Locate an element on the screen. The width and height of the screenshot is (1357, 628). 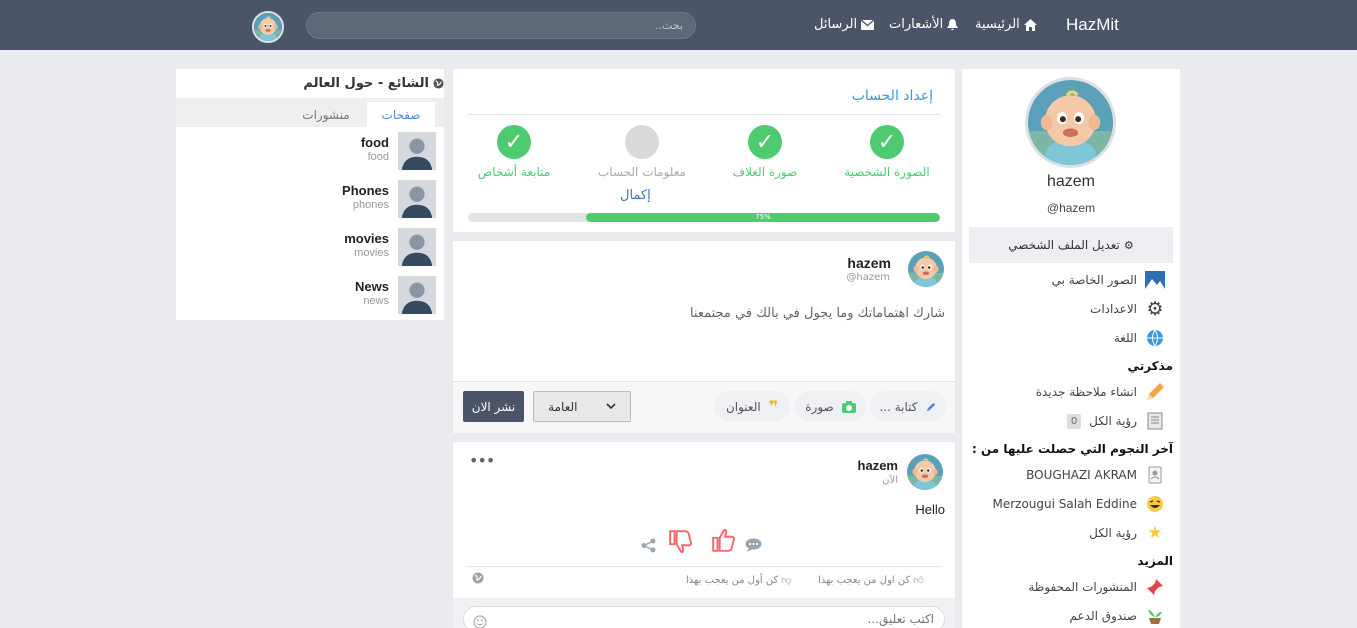
nav-messages-link: الرسائل is located at coordinates (844, 24).